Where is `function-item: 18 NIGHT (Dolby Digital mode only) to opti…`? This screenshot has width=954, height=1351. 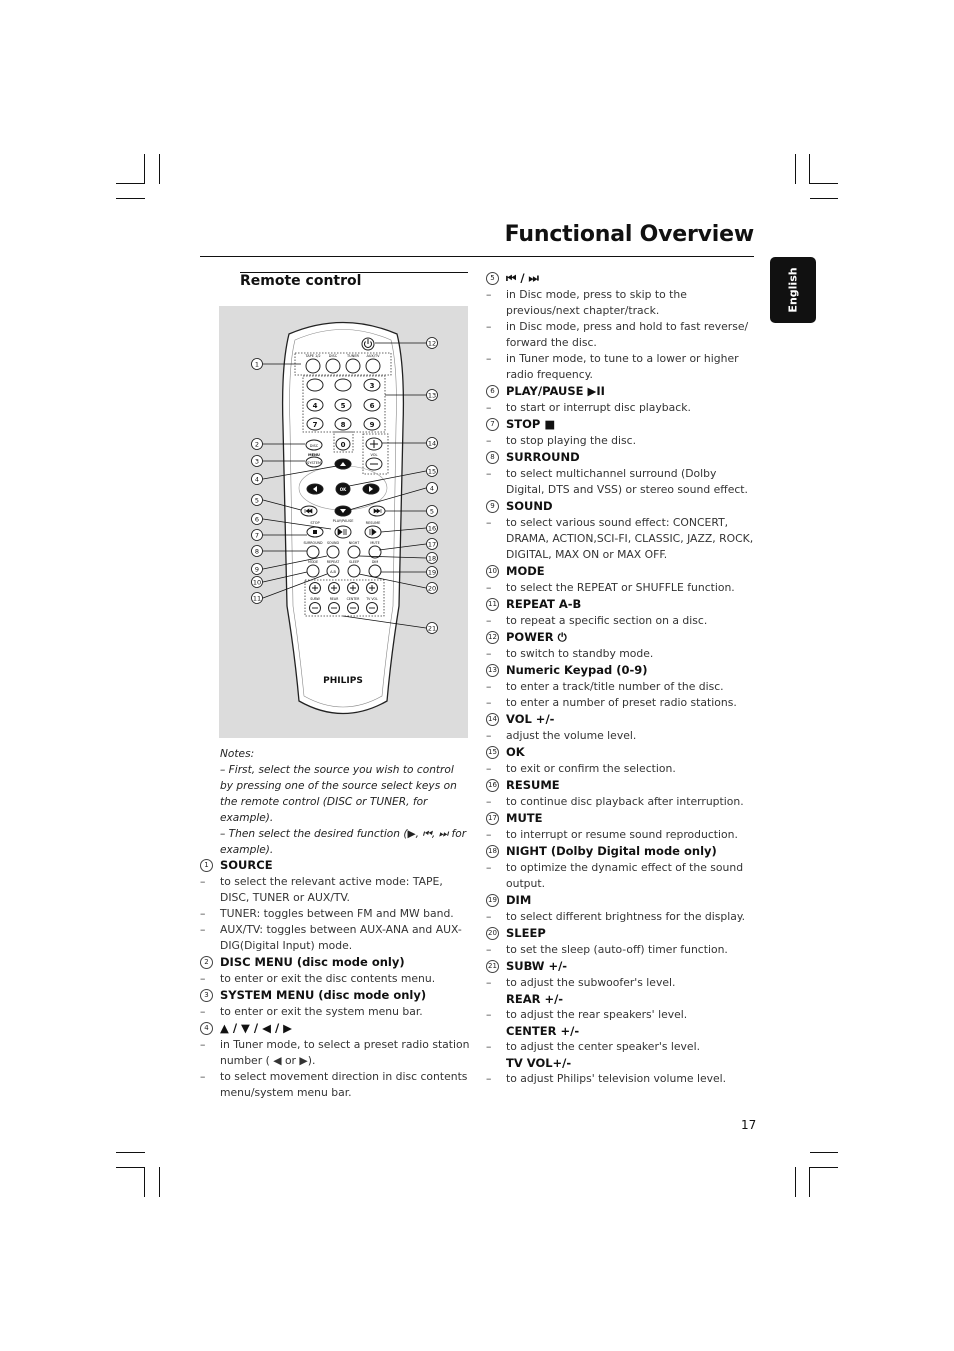 function-item: 18 NIGHT (Dolby Digital mode only) to opti… is located at coordinates (622, 867).